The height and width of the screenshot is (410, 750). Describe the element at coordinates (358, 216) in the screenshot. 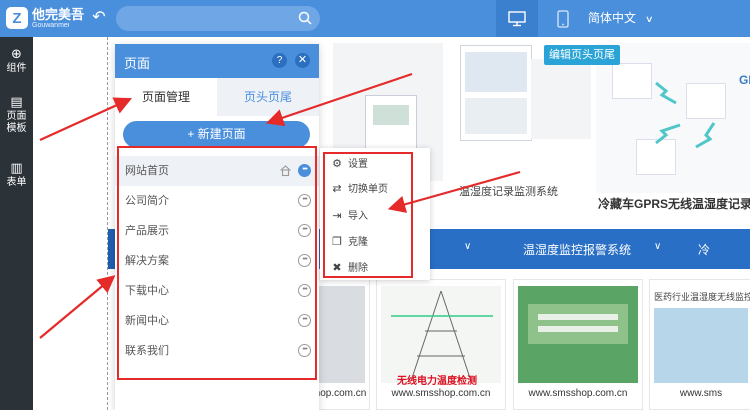

I see `menu-label: 导入` at that location.